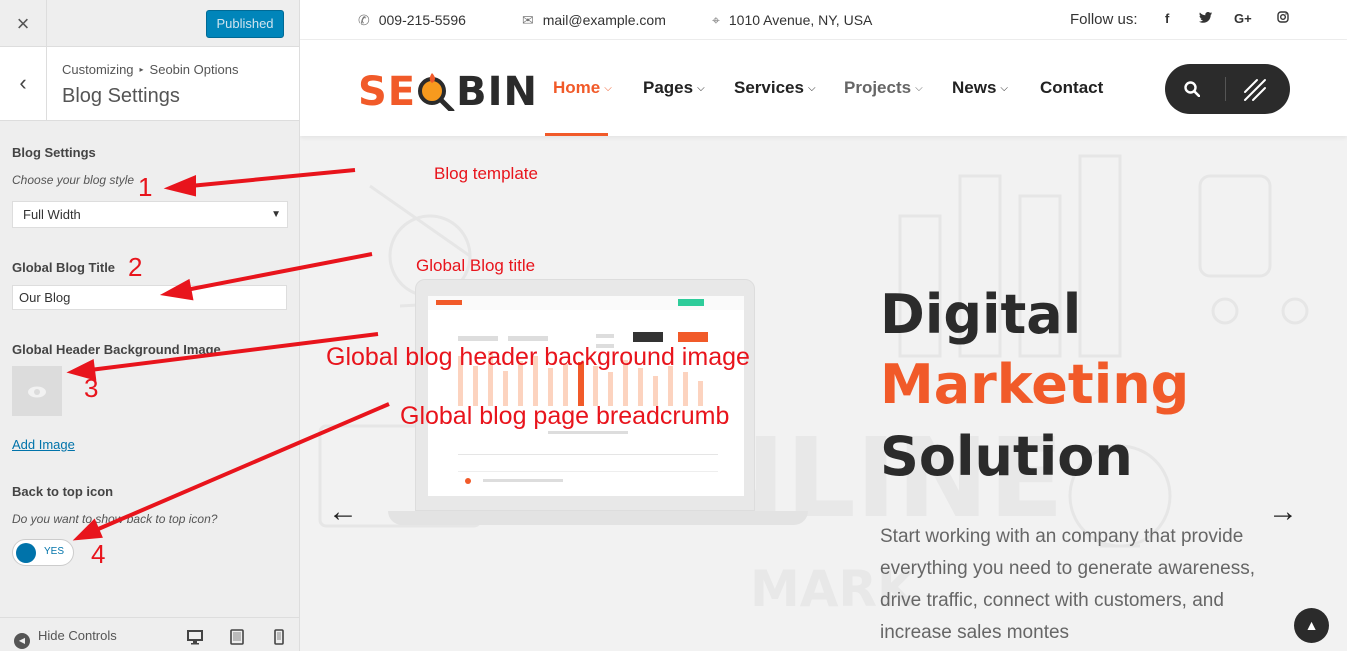 This screenshot has width=1347, height=651. Describe the element at coordinates (981, 314) in the screenshot. I see `hero-title-line1: Digital` at that location.